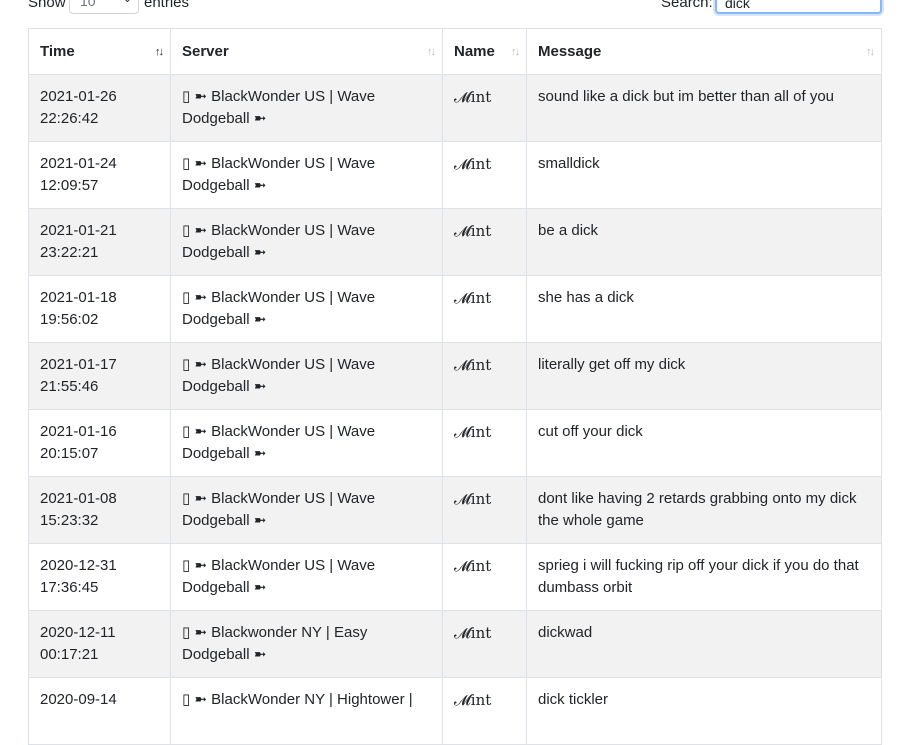 This screenshot has width=909, height=745. I want to click on cell-time: 2021-01-16 20:15:07, so click(99, 443).